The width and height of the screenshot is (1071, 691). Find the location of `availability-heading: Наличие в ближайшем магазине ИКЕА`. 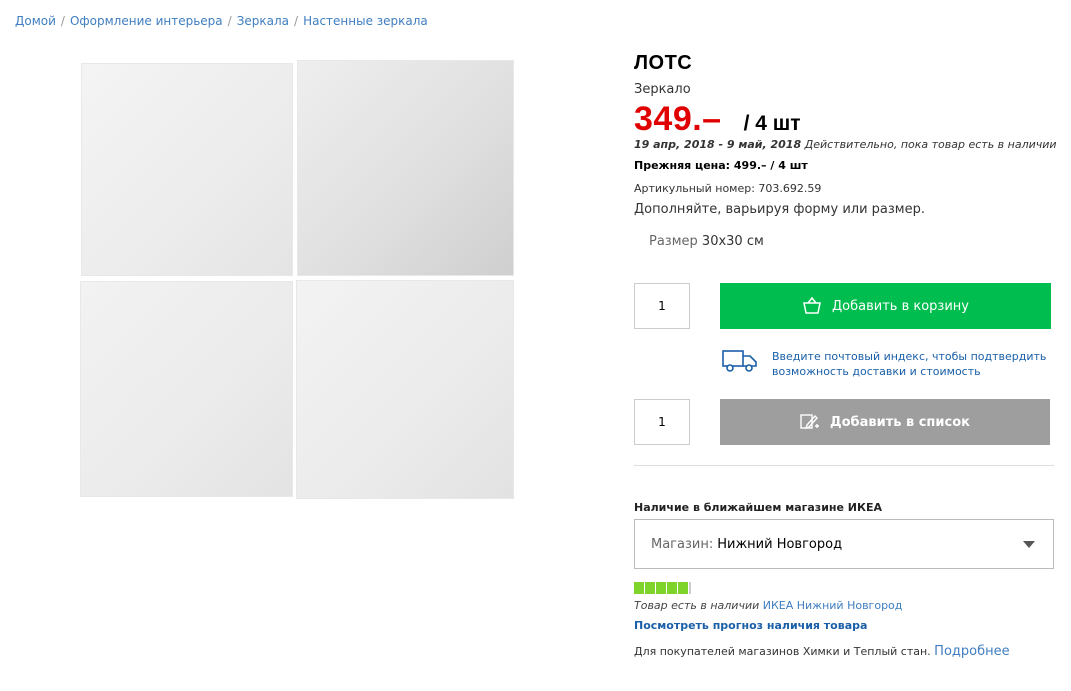

availability-heading: Наличие в ближайшем магазине ИКЕА is located at coordinates (758, 507).